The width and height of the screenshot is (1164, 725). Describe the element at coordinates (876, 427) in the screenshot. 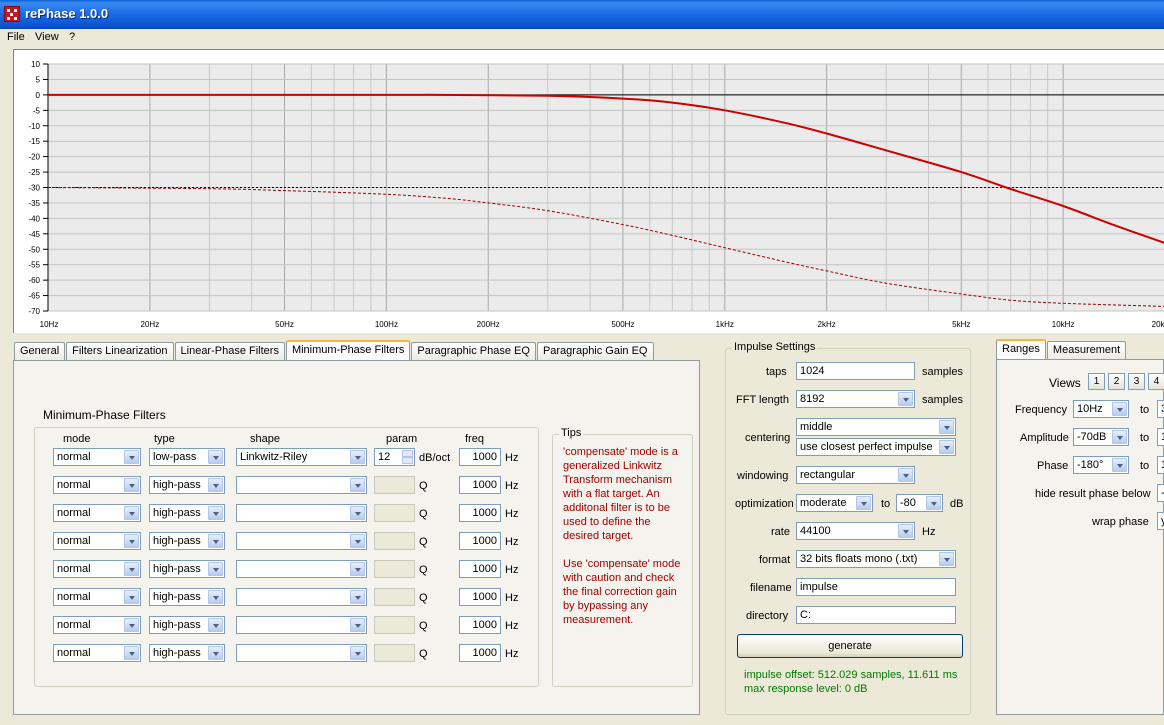

I see `centering-select: middle` at that location.